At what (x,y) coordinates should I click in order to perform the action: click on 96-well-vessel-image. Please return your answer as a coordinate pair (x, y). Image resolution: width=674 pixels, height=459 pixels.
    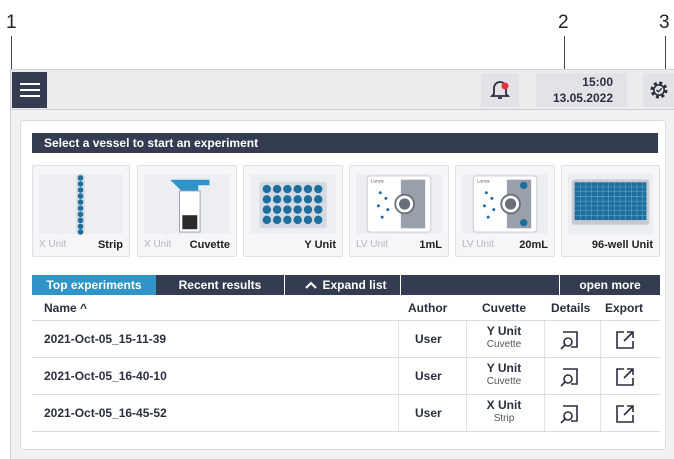
    Looking at the image, I should click on (610, 204).